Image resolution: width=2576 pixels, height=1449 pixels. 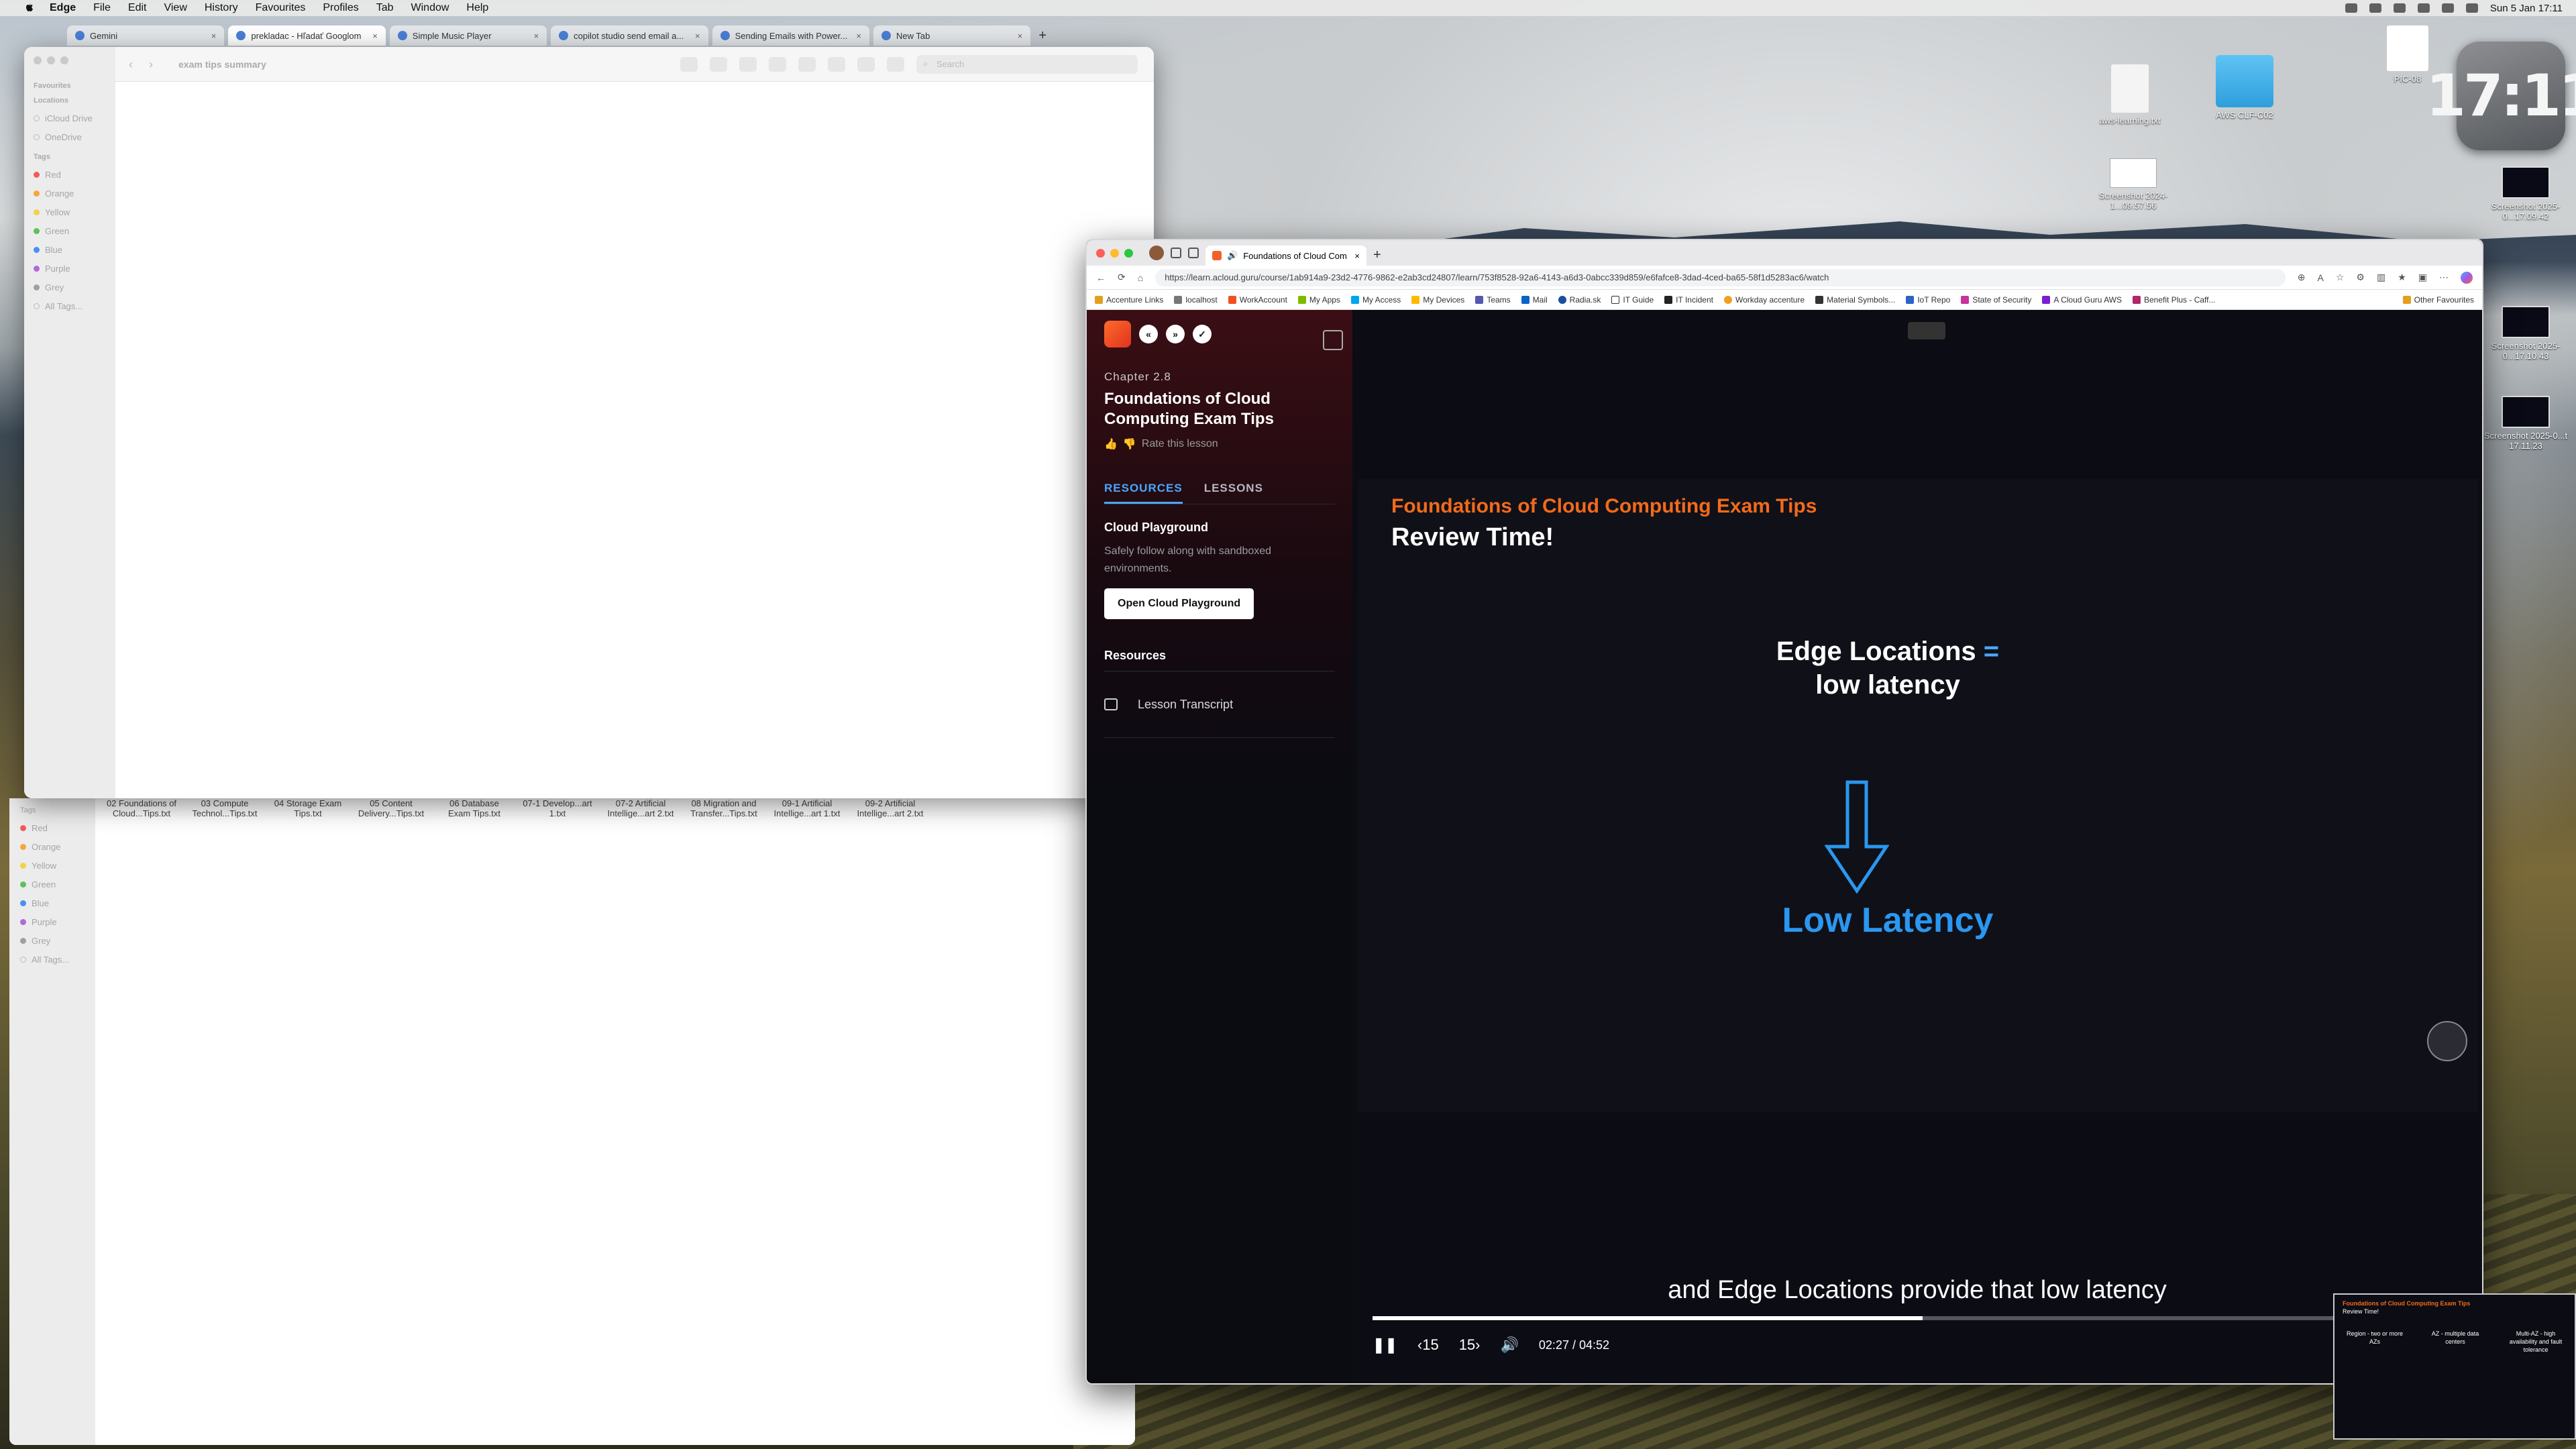 I want to click on sidebar-item-onedrive: OneDrive, so click(x=70, y=136).